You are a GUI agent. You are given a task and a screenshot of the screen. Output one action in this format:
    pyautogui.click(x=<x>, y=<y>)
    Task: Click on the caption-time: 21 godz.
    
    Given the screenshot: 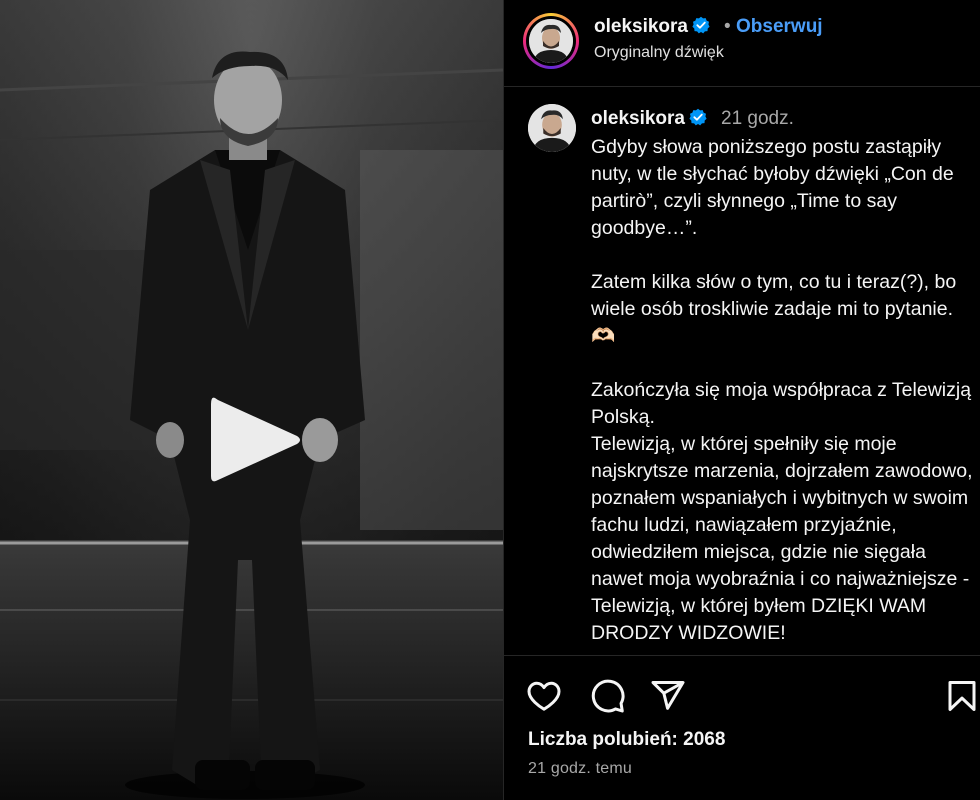 What is the action you would take?
    pyautogui.click(x=757, y=119)
    